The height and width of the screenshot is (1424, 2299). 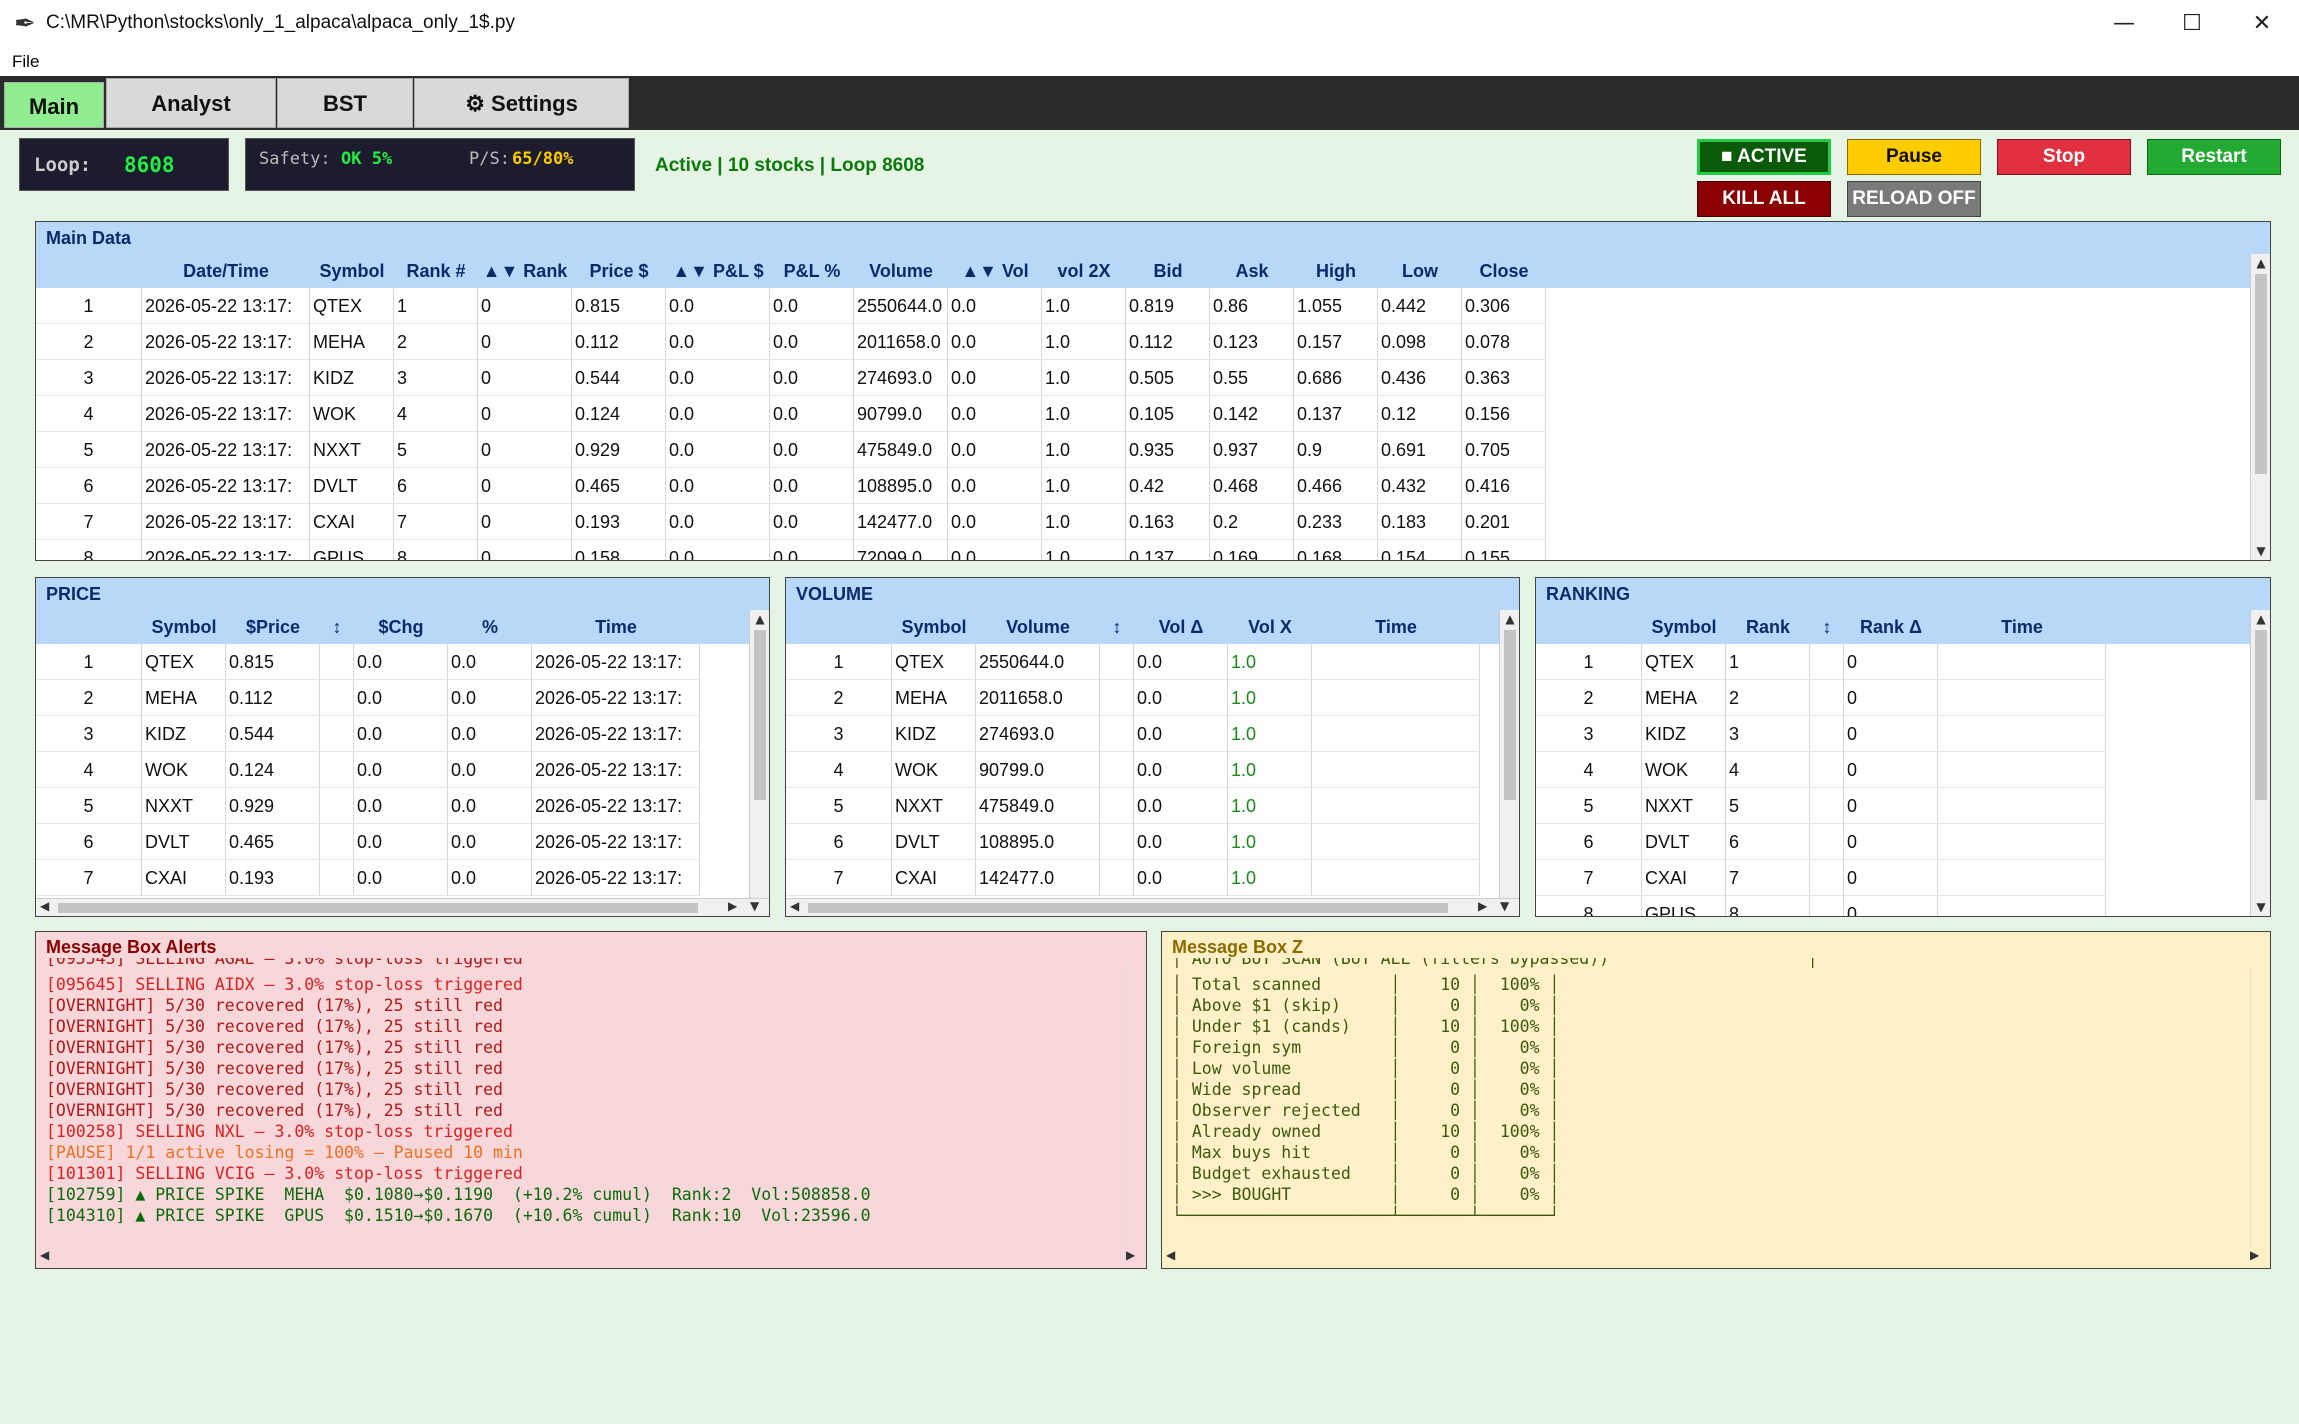 I want to click on main_data-cell: 72099.0, so click(x=901, y=550).